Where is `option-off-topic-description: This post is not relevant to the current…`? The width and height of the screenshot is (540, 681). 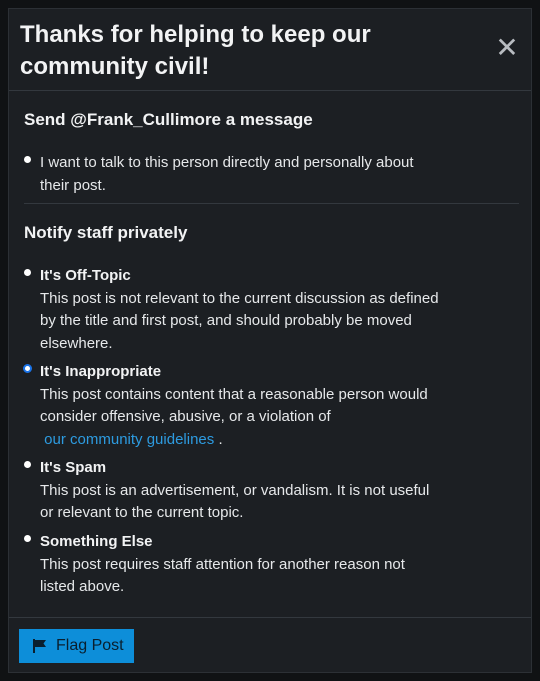
option-off-topic-description: This post is not relevant to the current… is located at coordinates (239, 320).